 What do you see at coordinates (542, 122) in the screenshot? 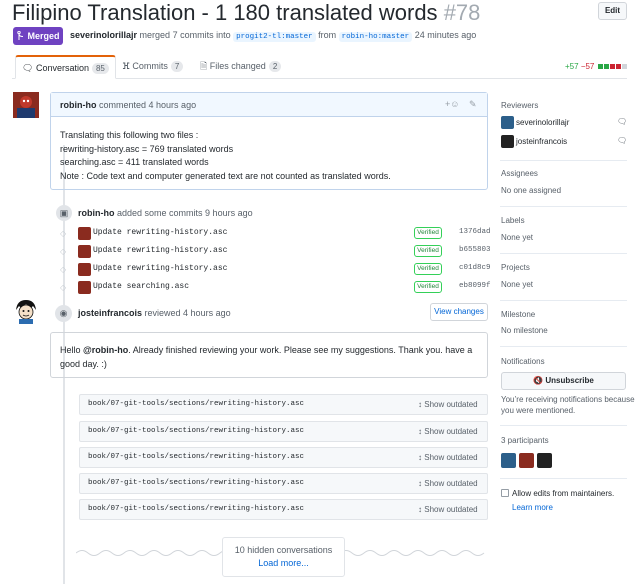
I see `reviewer-name: severinolorillajr` at bounding box center [542, 122].